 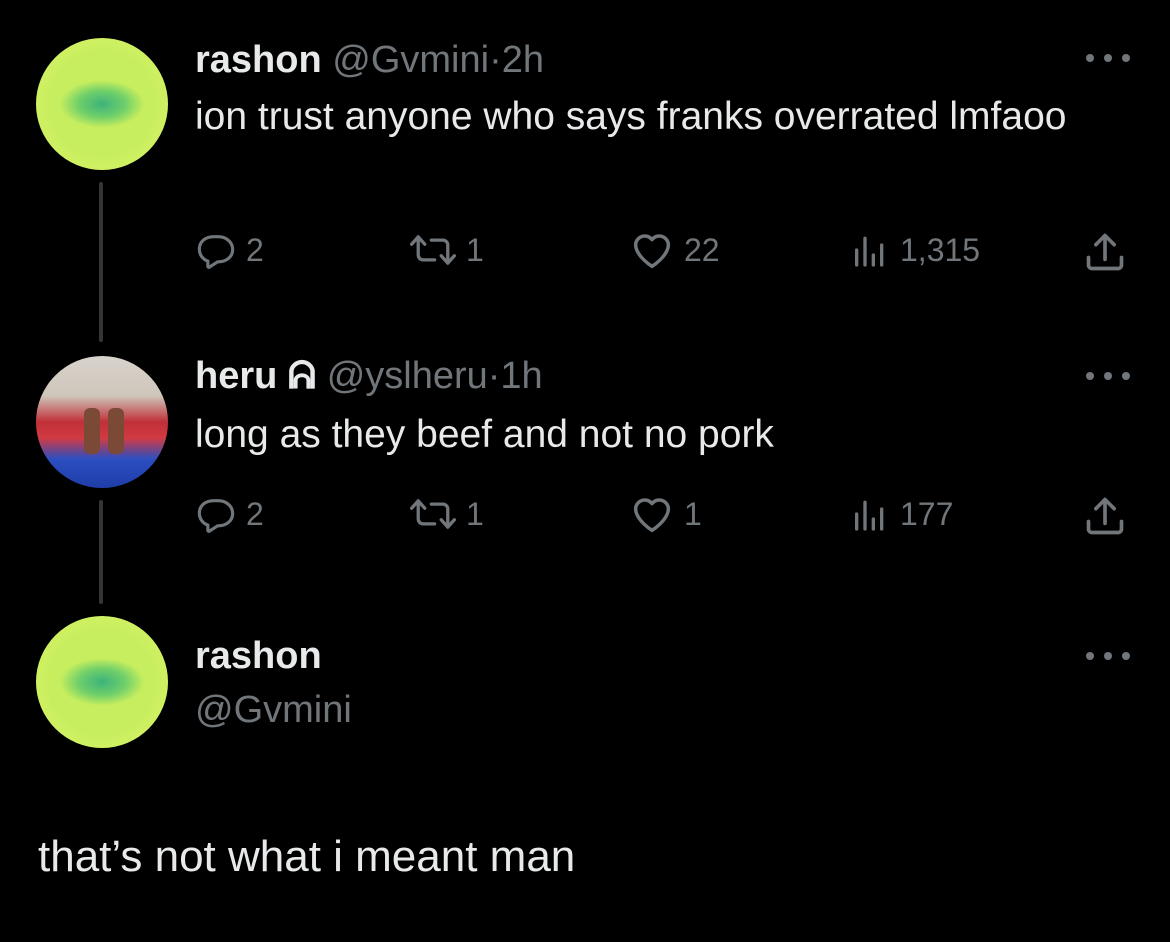 I want to click on timestamp: 1h, so click(x=521, y=376).